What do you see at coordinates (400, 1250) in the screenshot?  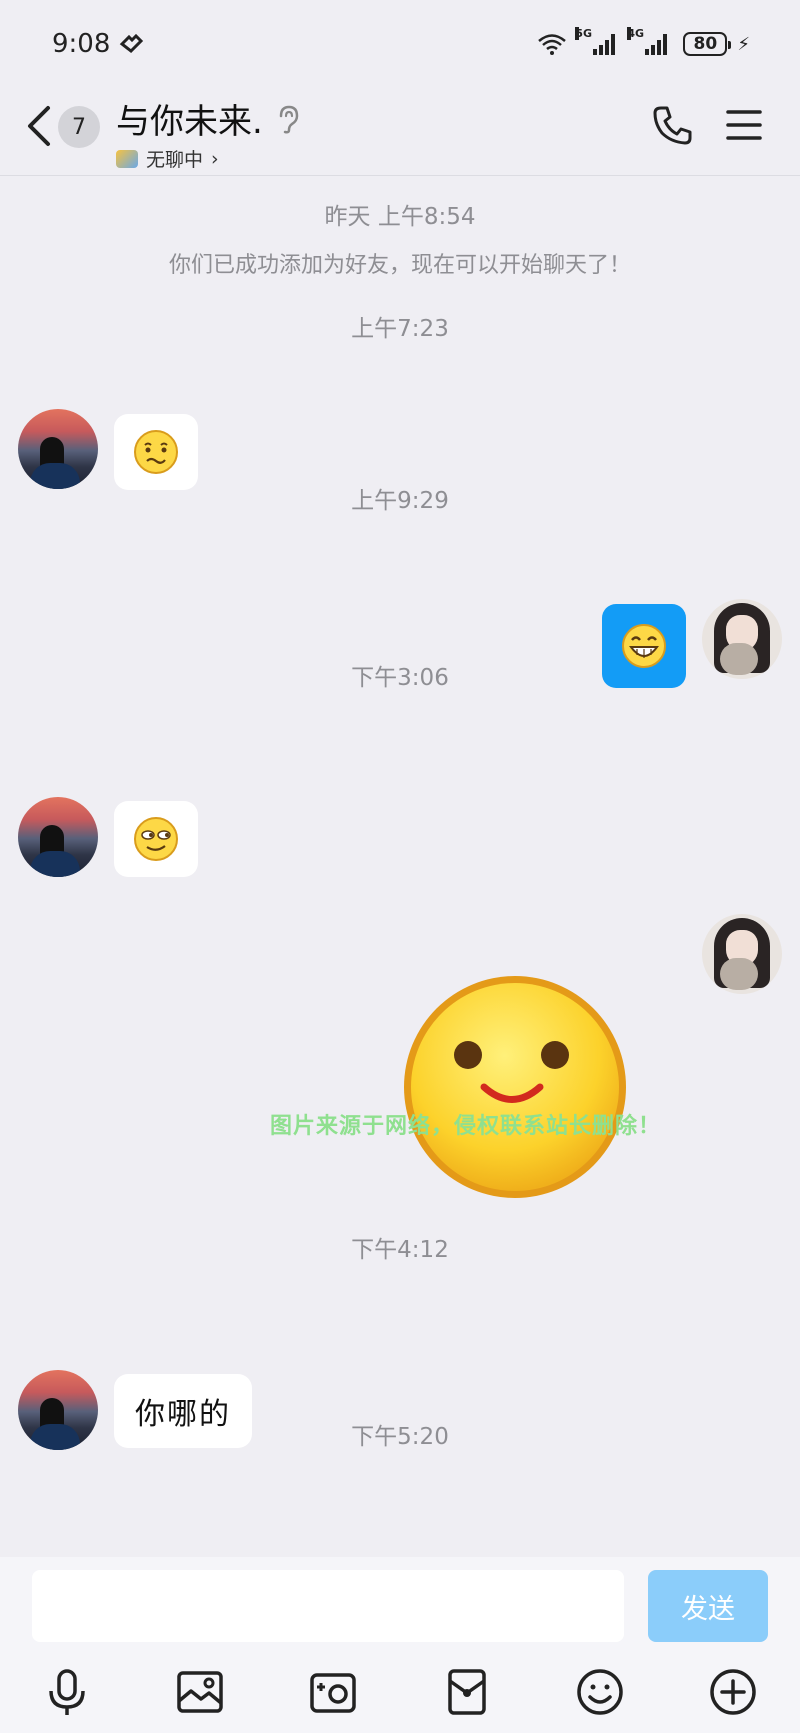 I see `timestamp: 下午4:12` at bounding box center [400, 1250].